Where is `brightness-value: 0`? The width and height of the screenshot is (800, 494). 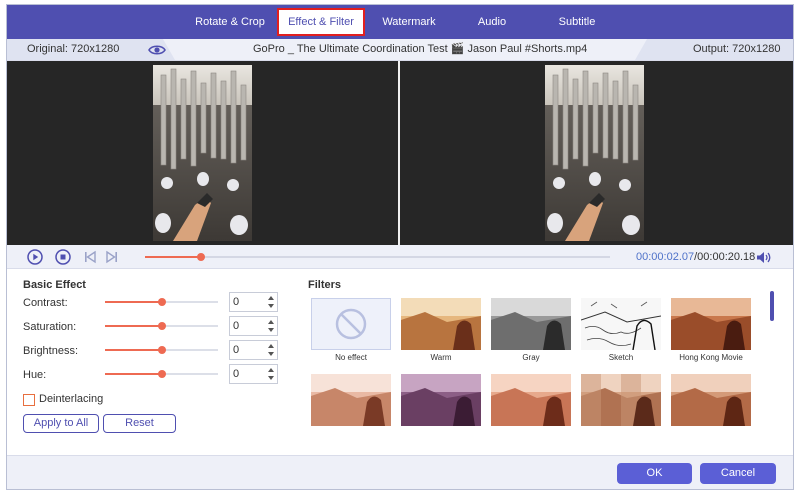
brightness-value: 0 is located at coordinates (236, 350).